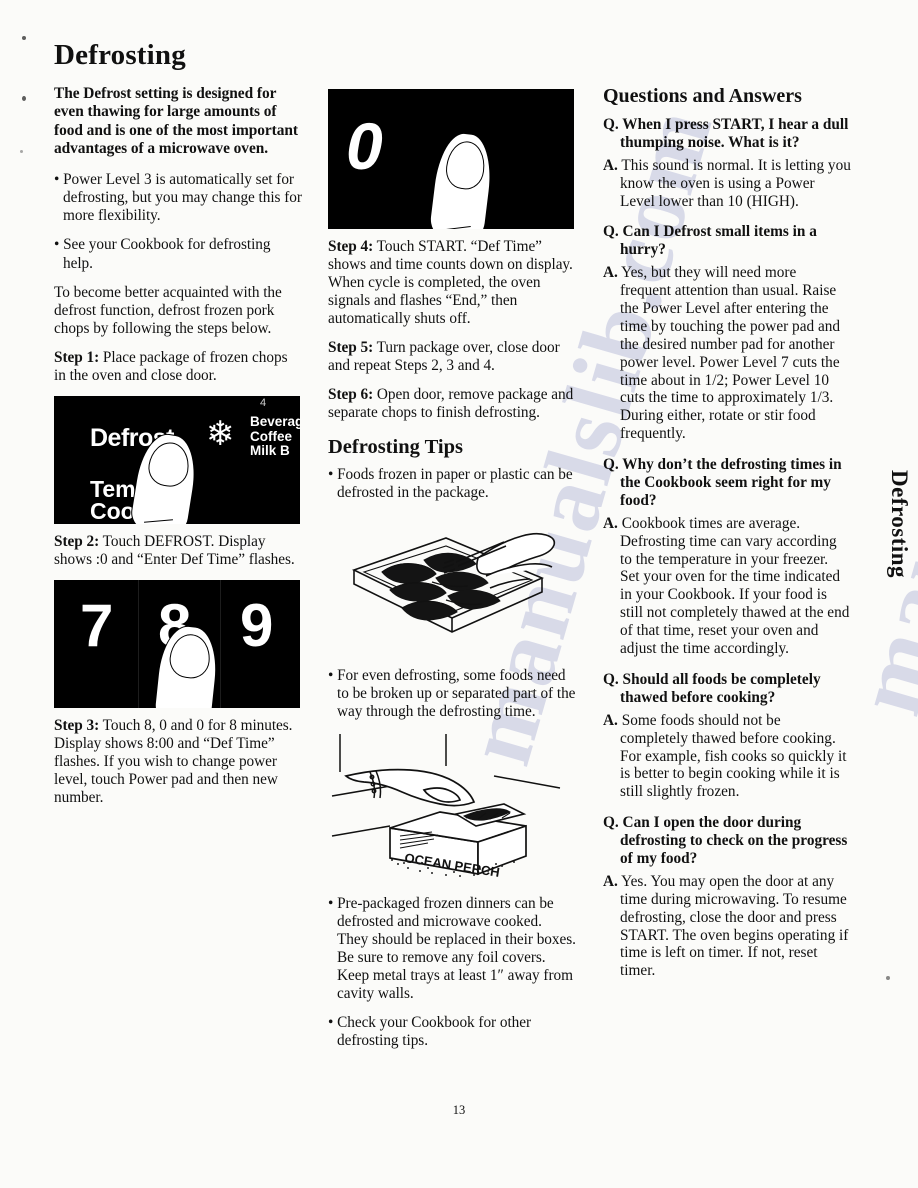 The height and width of the screenshot is (1188, 918). I want to click on display-digit-zero: 0, so click(364, 146).